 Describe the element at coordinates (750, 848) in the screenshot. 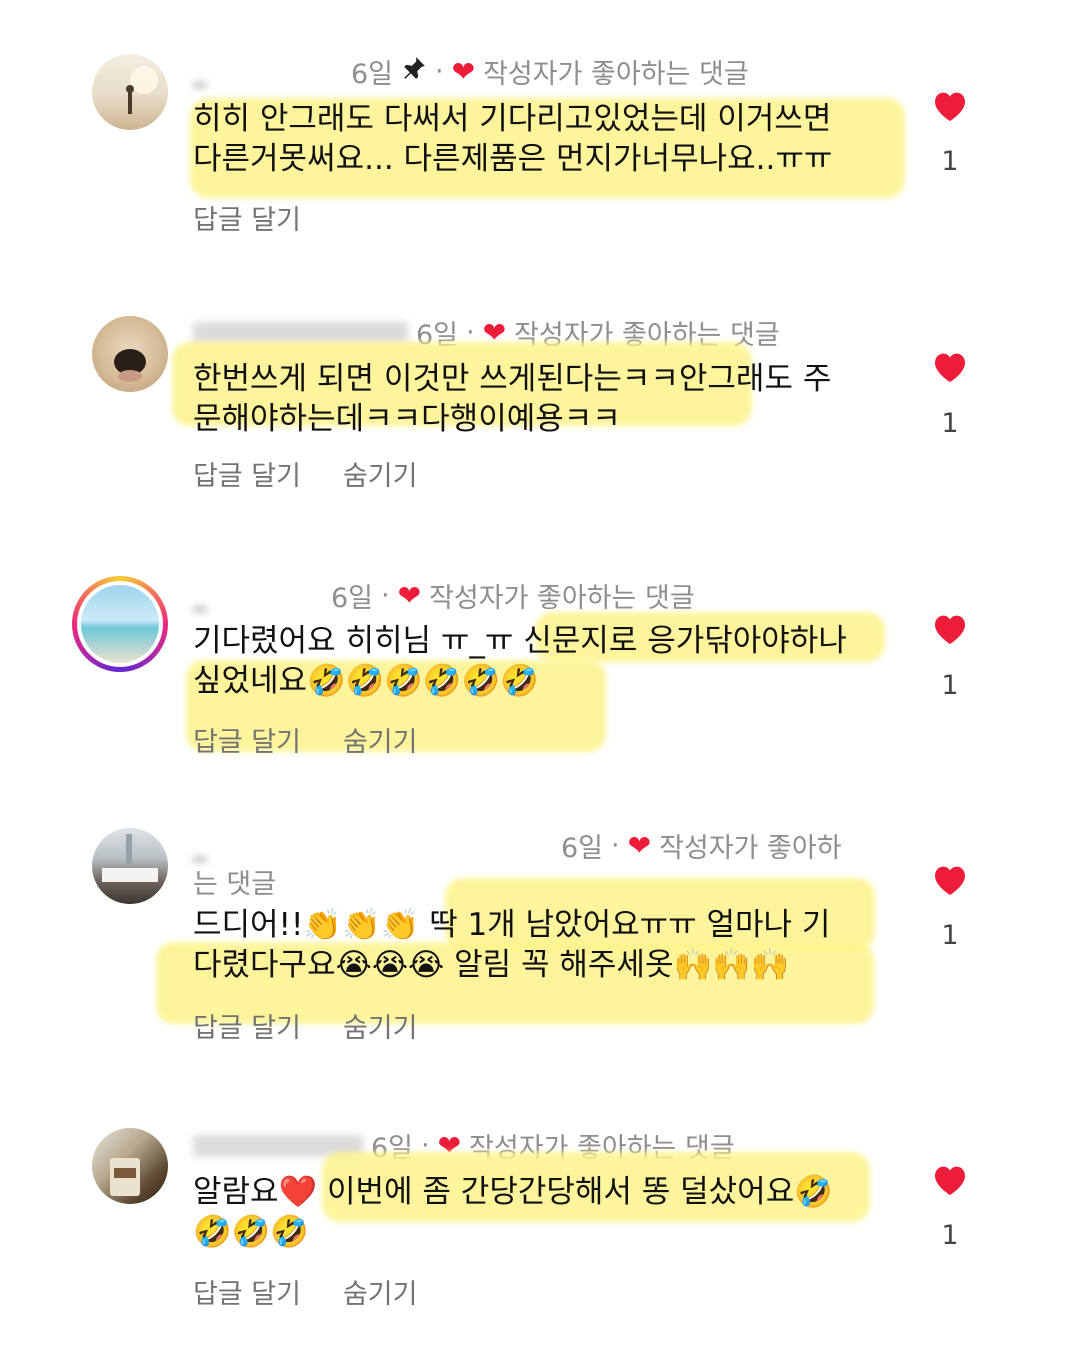

I see `author-liked-label: 작성자가 좋아하` at that location.